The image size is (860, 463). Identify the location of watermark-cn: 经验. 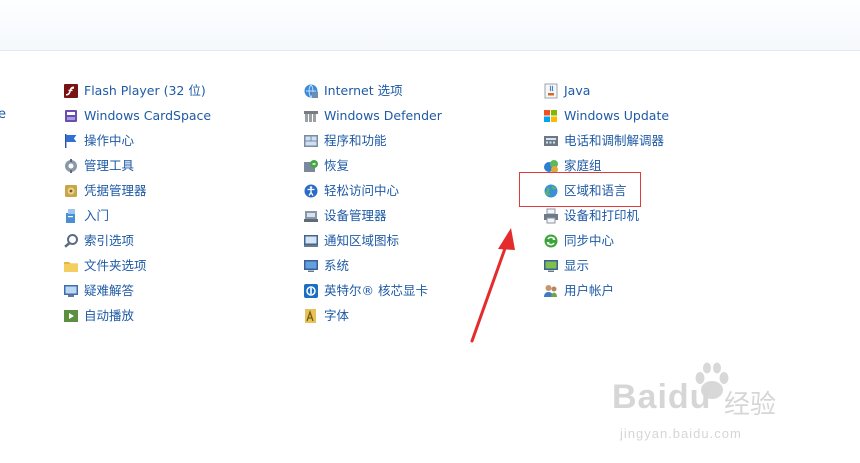
(750, 405).